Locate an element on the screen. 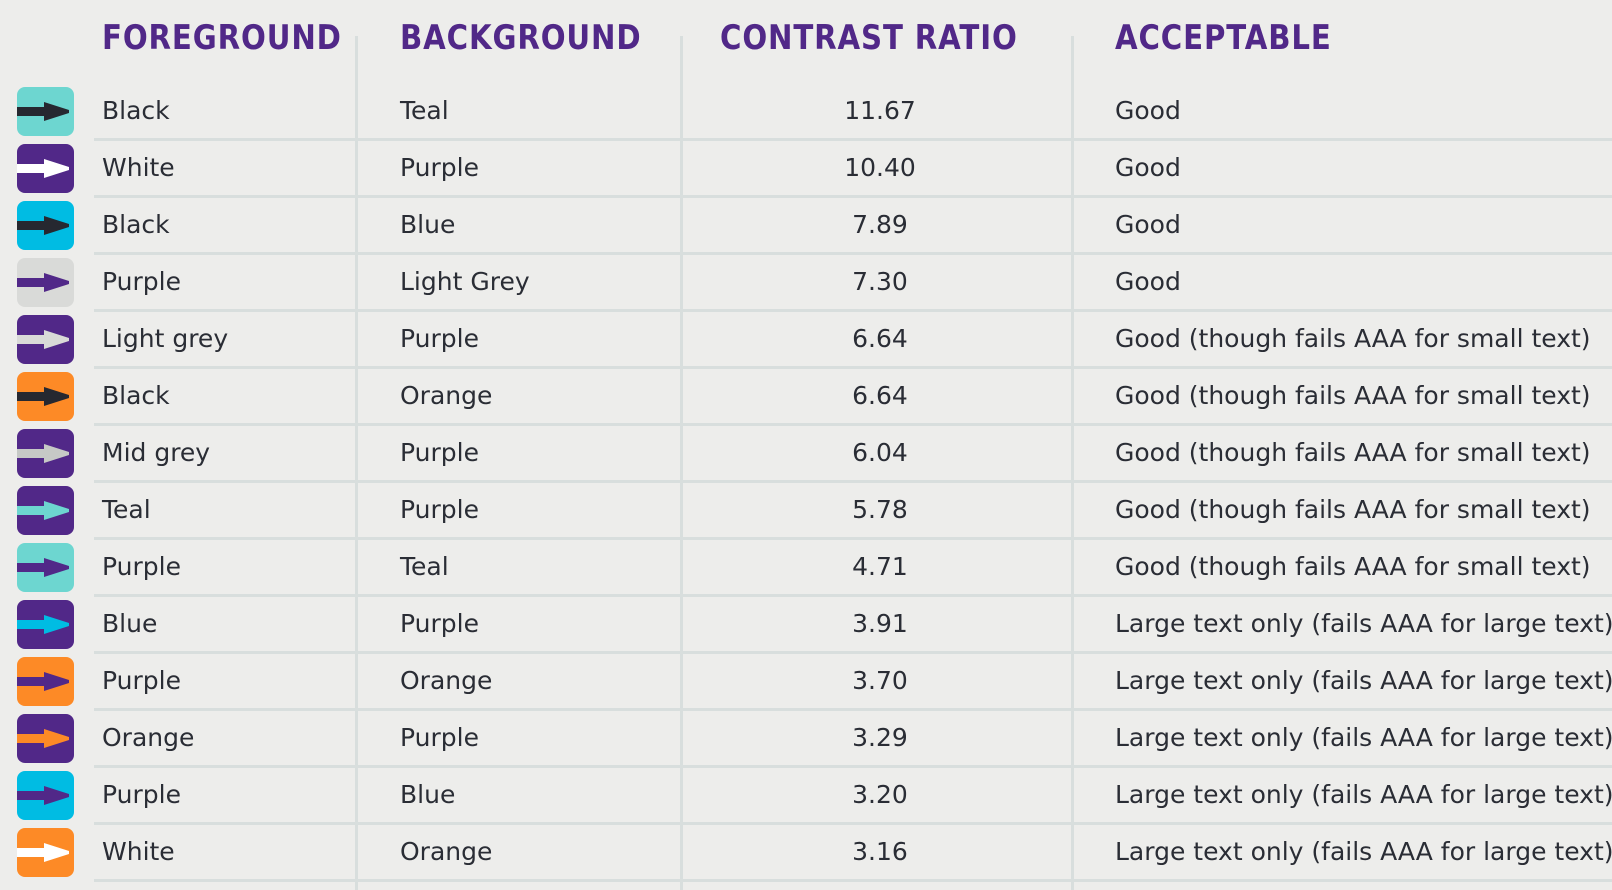 Image resolution: width=1612 pixels, height=890 pixels. contrast-ratio-cell: 3.91 is located at coordinates (880, 623).